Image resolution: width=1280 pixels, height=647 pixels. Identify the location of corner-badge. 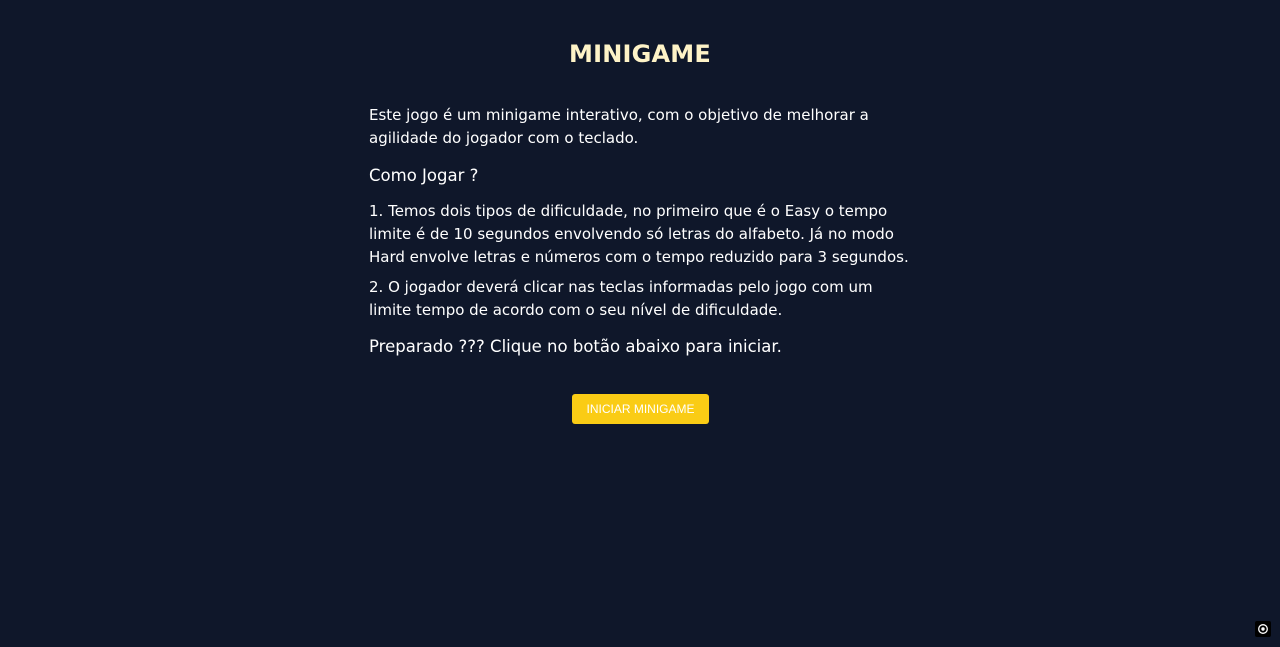
(1263, 629).